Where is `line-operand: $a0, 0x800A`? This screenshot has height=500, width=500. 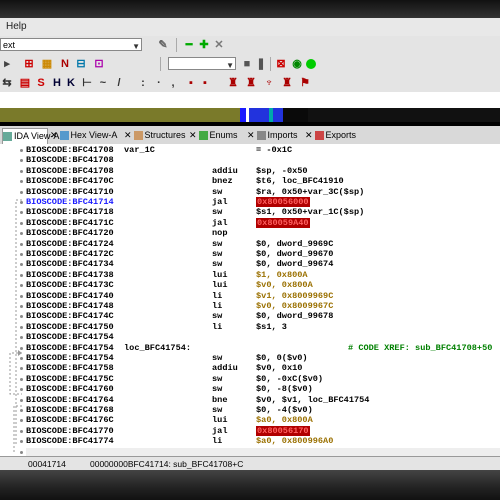 line-operand: $a0, 0x800A is located at coordinates (284, 420).